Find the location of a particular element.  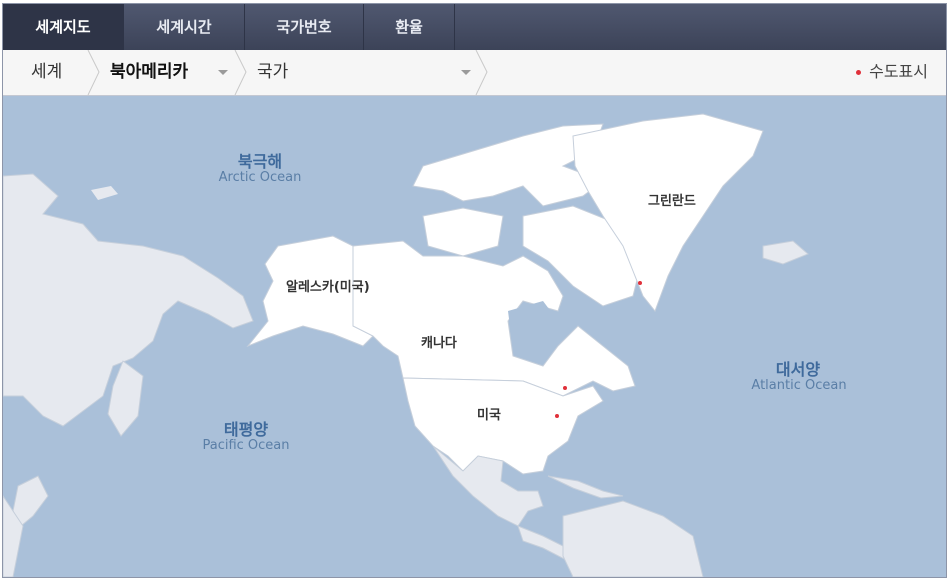

ocean-label-arctic-en: Arctic Ocean is located at coordinates (260, 177).